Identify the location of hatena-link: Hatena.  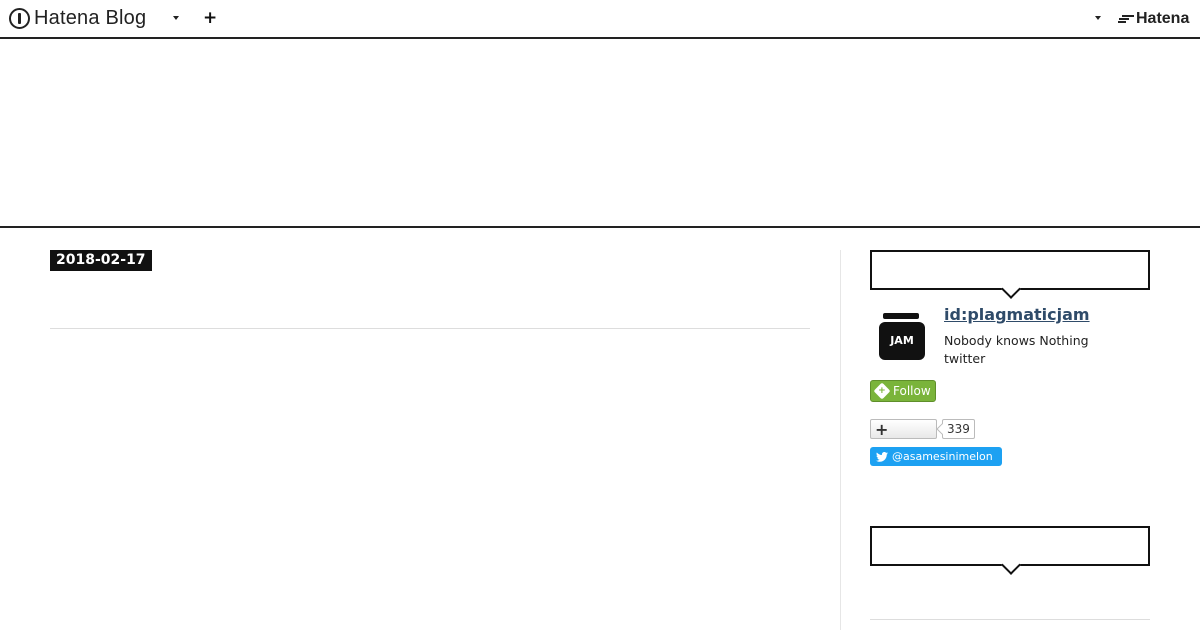
(1153, 19).